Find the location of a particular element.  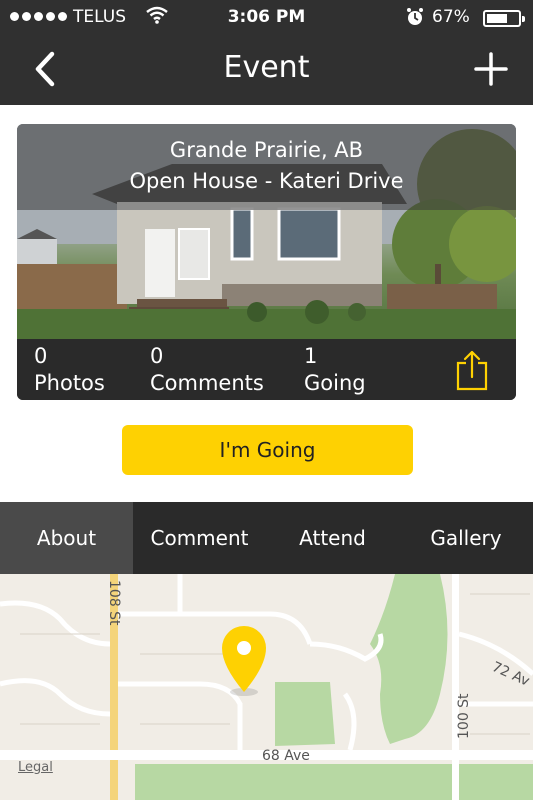

map-pin-icon is located at coordinates (244, 661).